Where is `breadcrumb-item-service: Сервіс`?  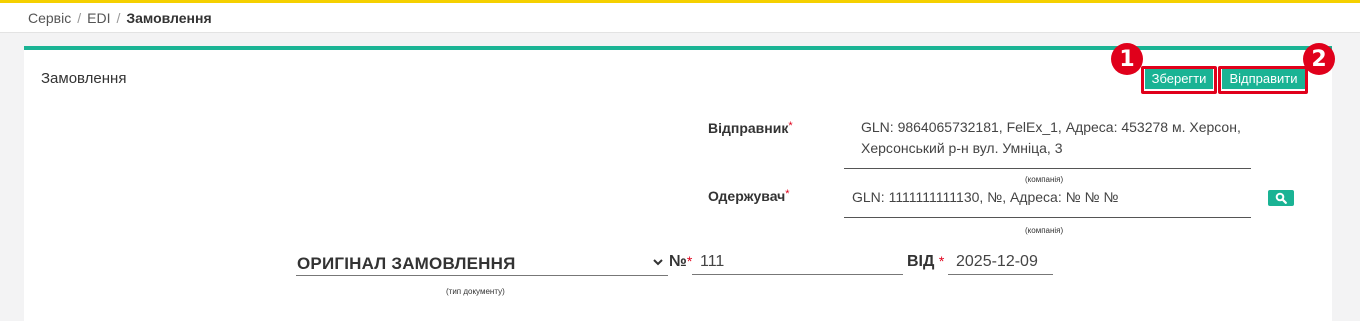
breadcrumb-item-service: Сервіс is located at coordinates (49, 18).